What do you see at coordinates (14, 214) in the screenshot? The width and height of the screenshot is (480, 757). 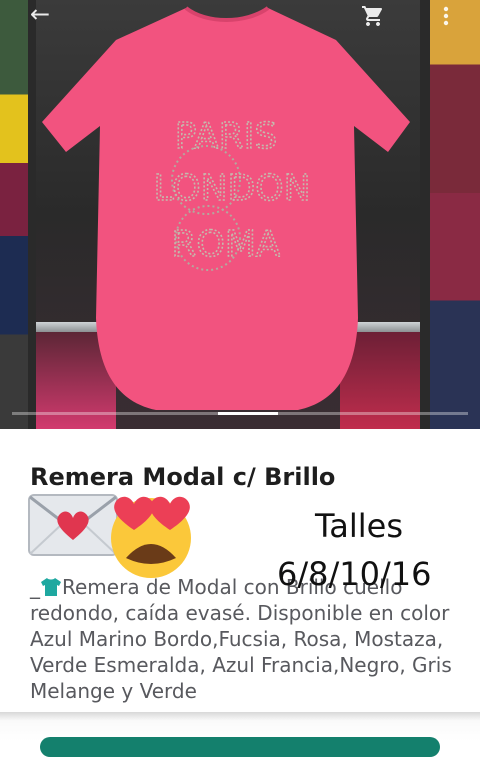 I see `previous-image-preview` at bounding box center [14, 214].